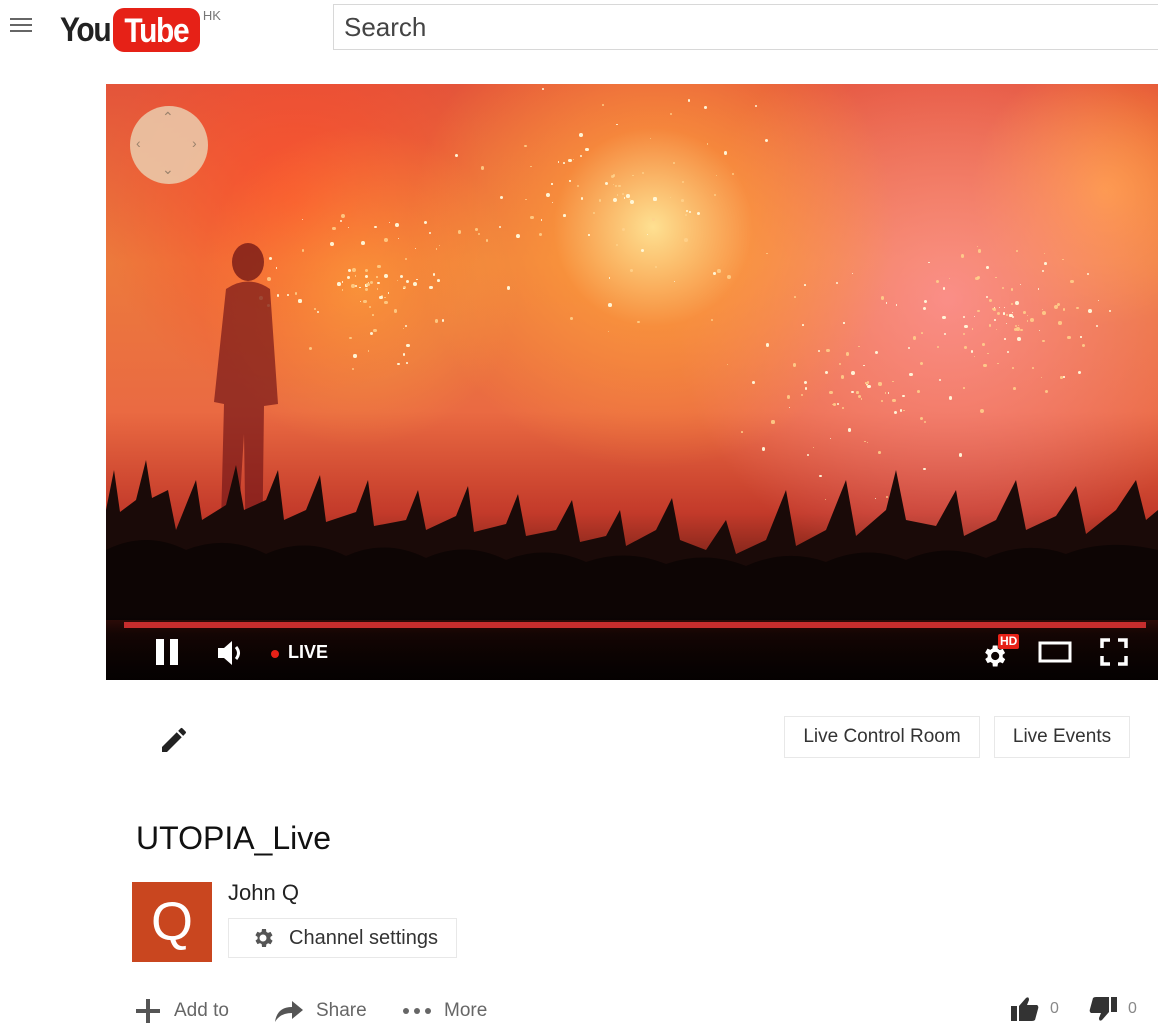 The height and width of the screenshot is (1028, 1158). What do you see at coordinates (1055, 652) in the screenshot?
I see `theater-mode-icon` at bounding box center [1055, 652].